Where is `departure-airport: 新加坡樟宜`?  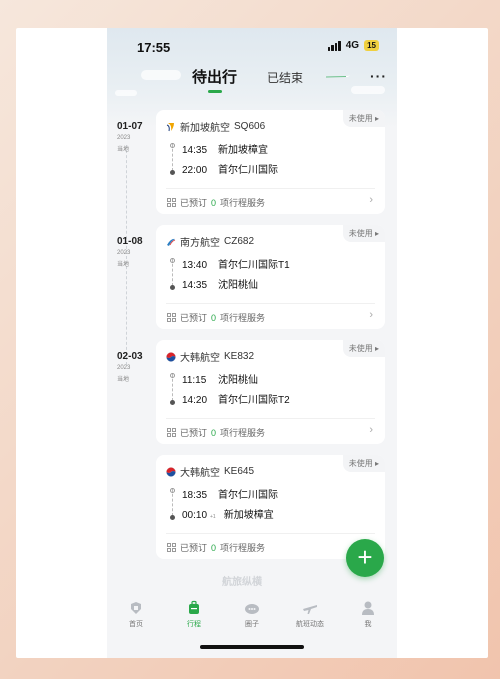 departure-airport: 新加坡樟宜 is located at coordinates (243, 150).